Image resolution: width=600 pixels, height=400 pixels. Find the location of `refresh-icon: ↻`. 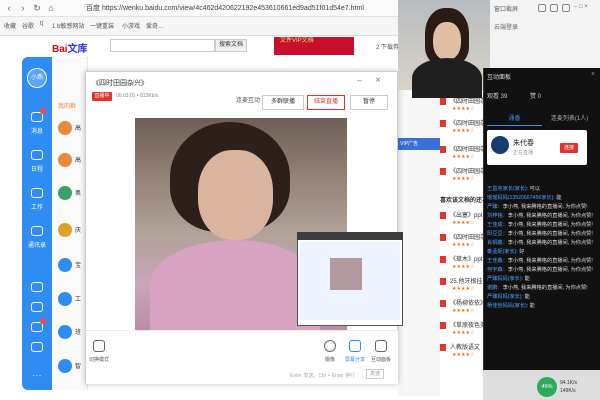

refresh-icon: ↻ is located at coordinates (37, 8).